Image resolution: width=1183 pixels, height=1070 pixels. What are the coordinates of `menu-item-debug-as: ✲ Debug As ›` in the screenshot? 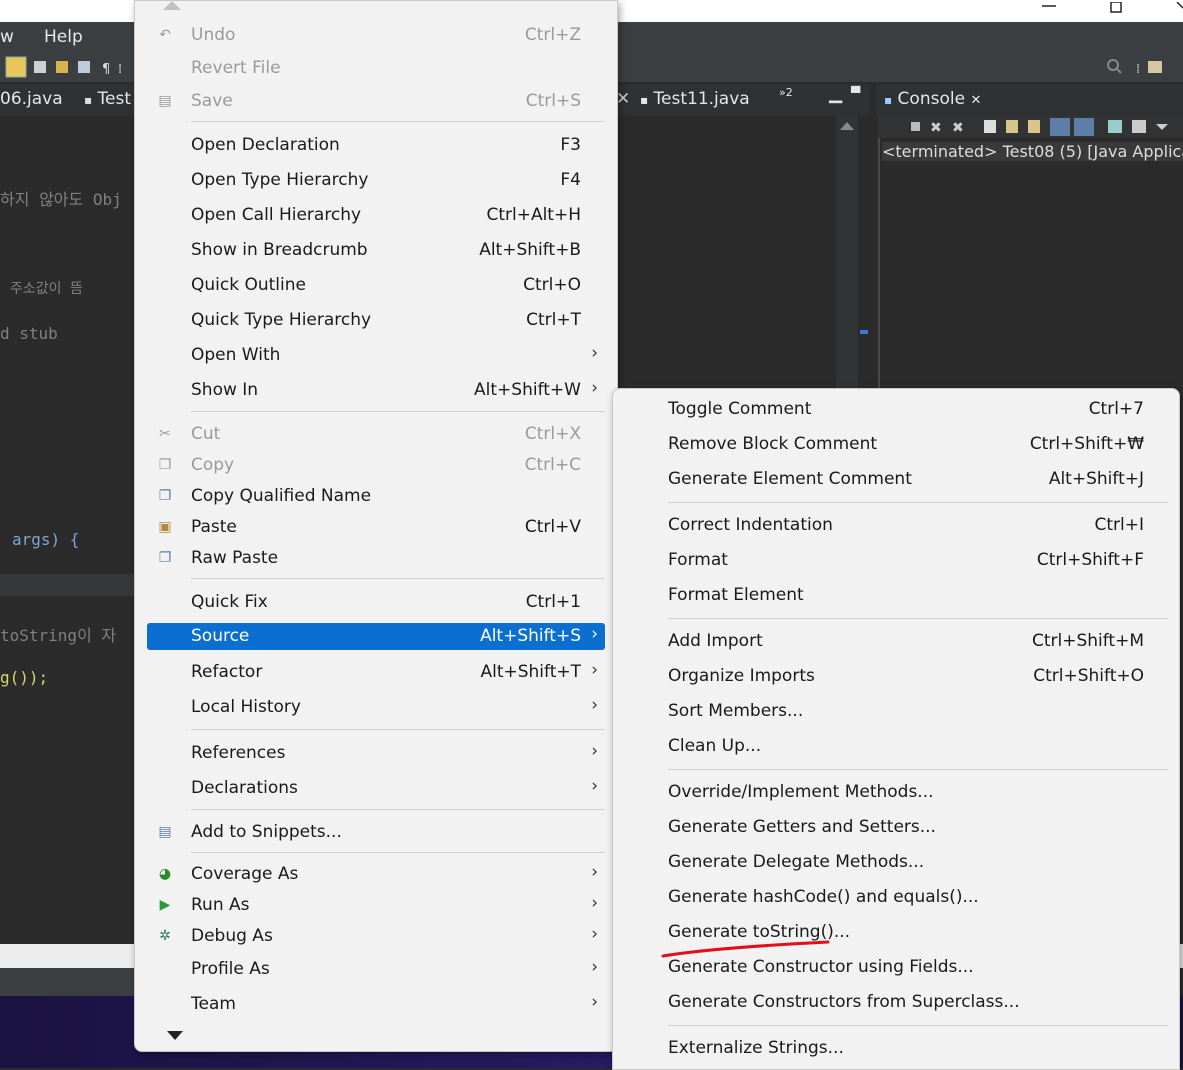 It's located at (376, 937).